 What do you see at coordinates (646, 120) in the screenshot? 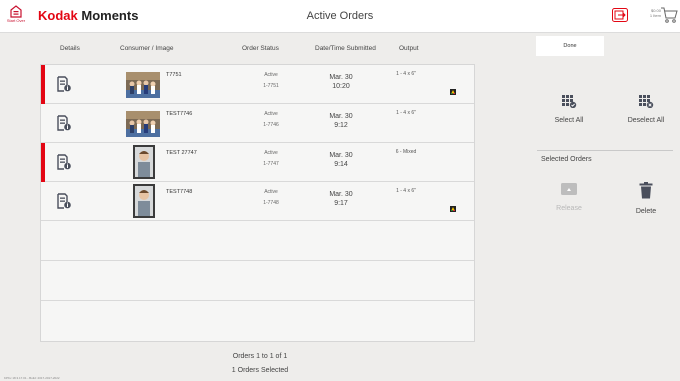
I see `deselect-all-label: Deselect All` at bounding box center [646, 120].